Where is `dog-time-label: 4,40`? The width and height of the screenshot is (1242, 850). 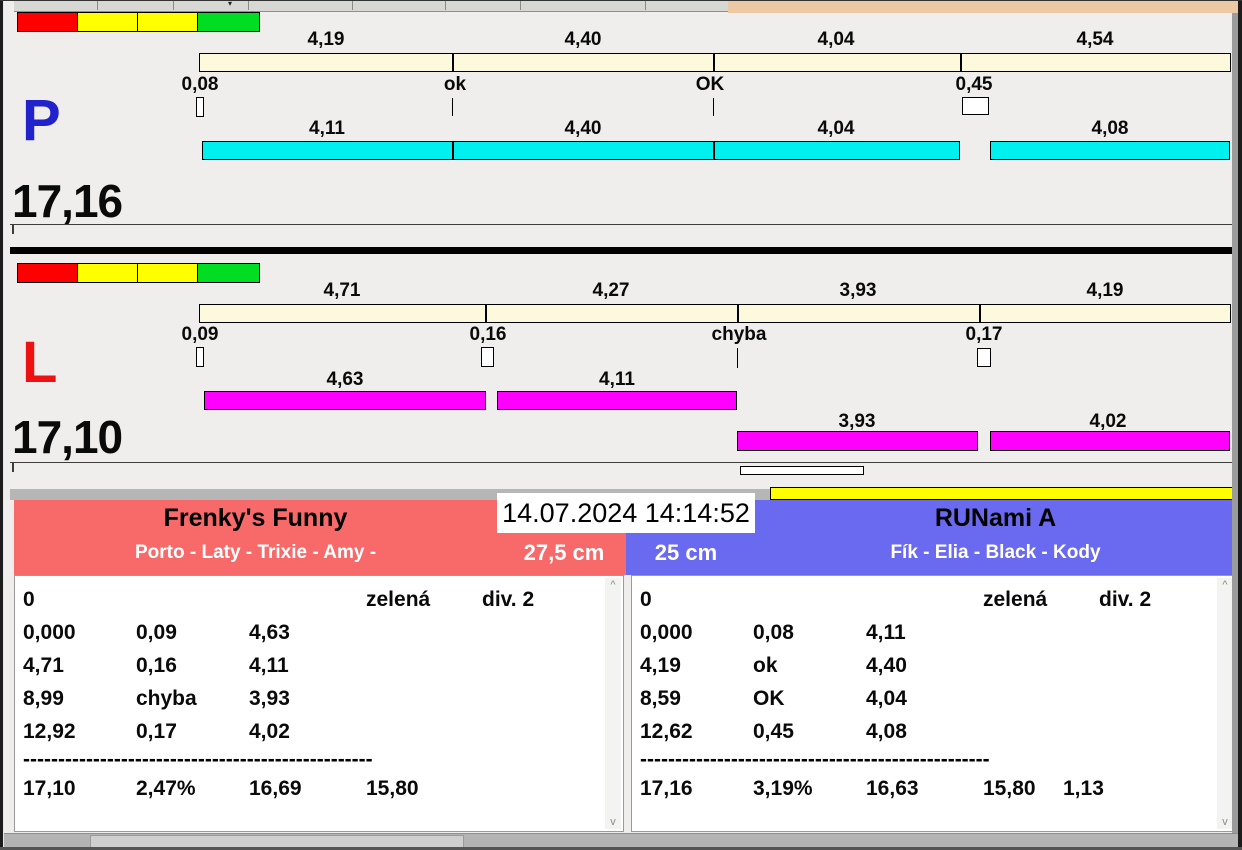 dog-time-label: 4,40 is located at coordinates (583, 128).